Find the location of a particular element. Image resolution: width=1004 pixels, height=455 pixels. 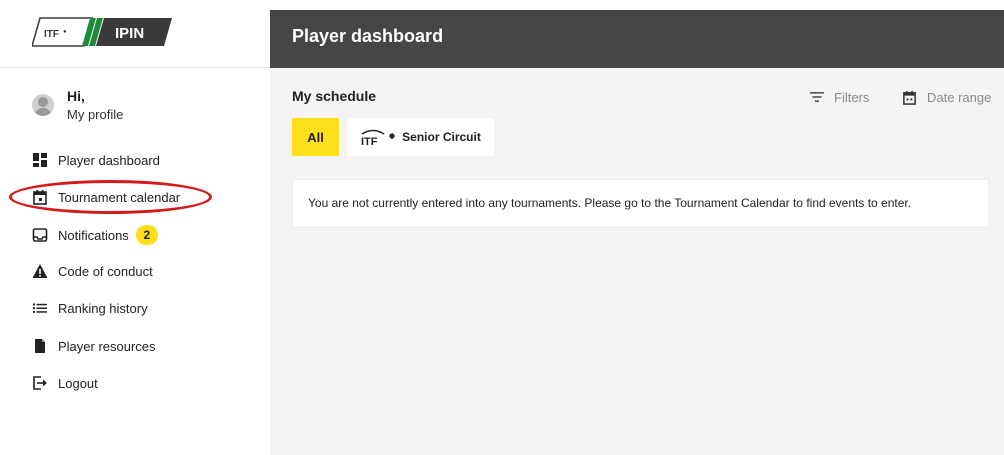

notifications-count-badge: 2 is located at coordinates (146, 235).